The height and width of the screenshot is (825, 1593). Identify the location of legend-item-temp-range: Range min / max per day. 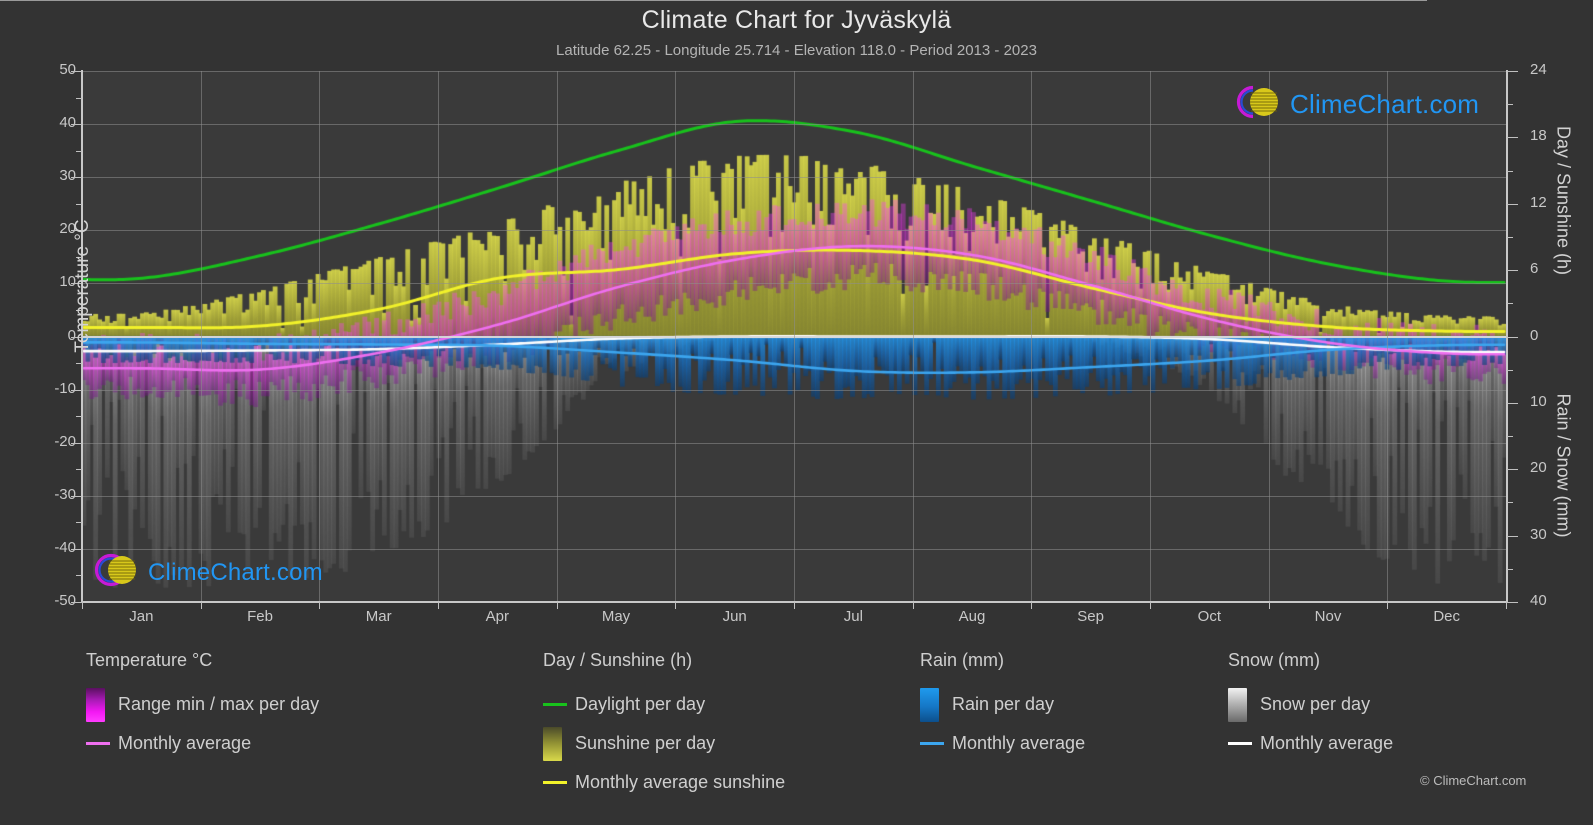
(202, 704).